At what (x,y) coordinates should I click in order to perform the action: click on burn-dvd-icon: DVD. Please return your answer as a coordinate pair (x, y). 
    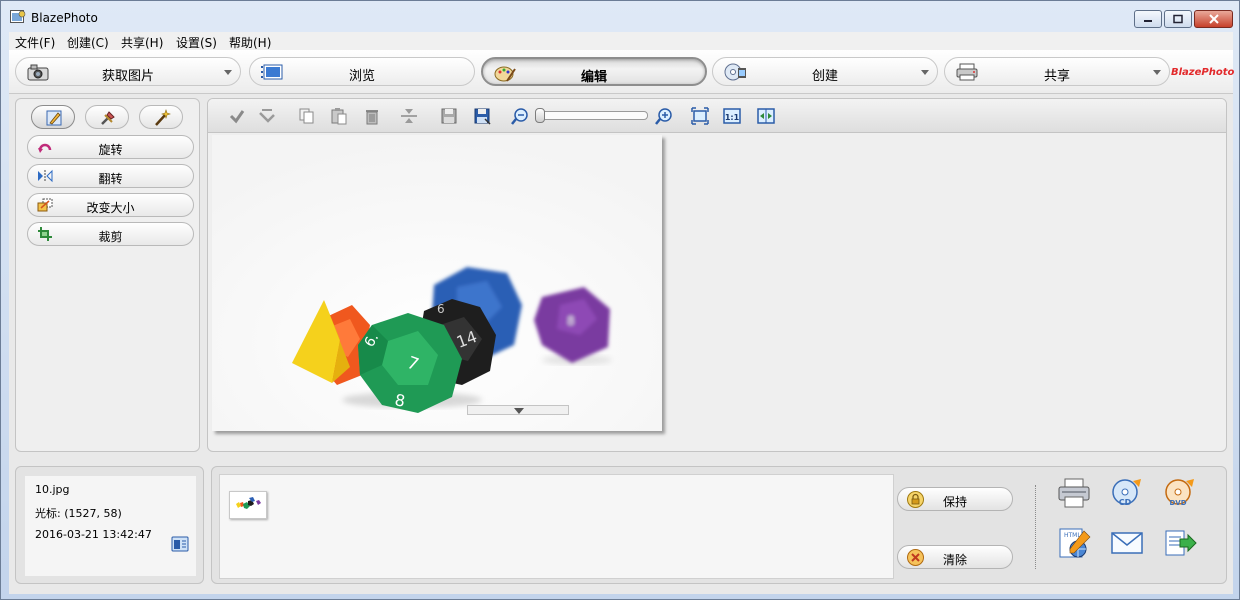
    Looking at the image, I should click on (1180, 493).